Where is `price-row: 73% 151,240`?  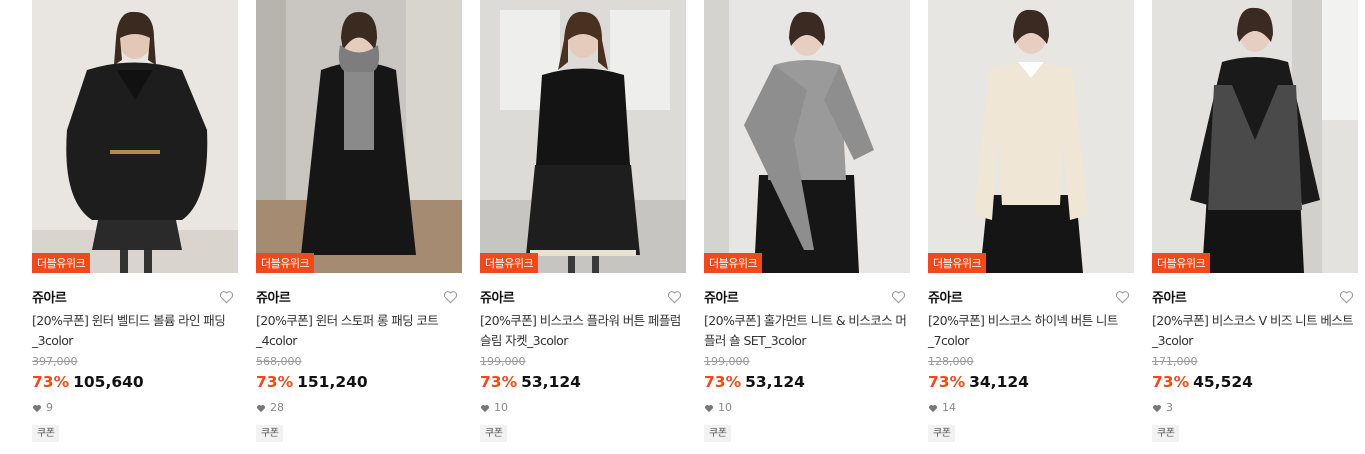
price-row: 73% 151,240 is located at coordinates (359, 382).